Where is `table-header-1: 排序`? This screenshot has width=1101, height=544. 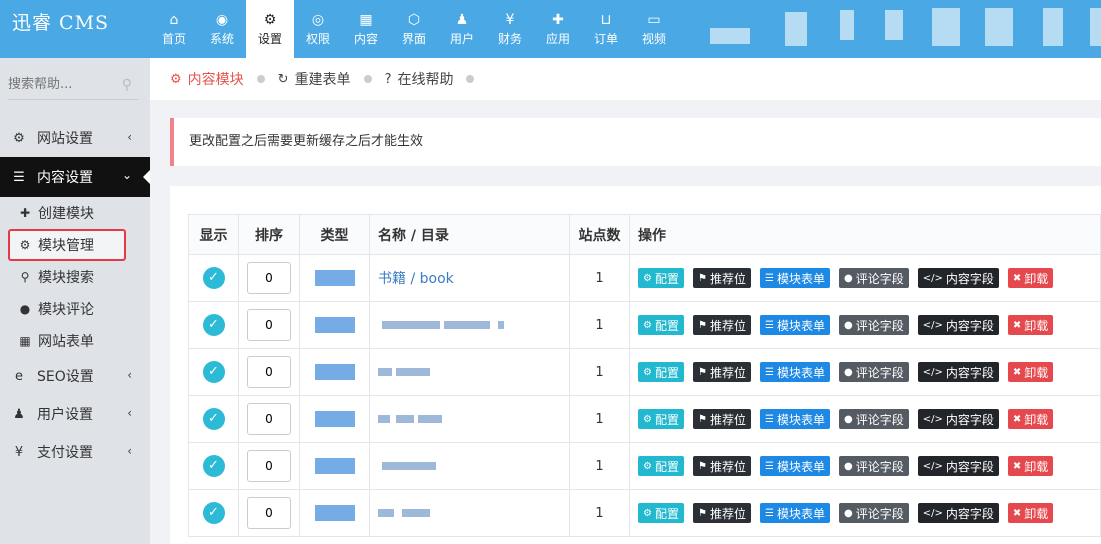 table-header-1: 排序 is located at coordinates (269, 234).